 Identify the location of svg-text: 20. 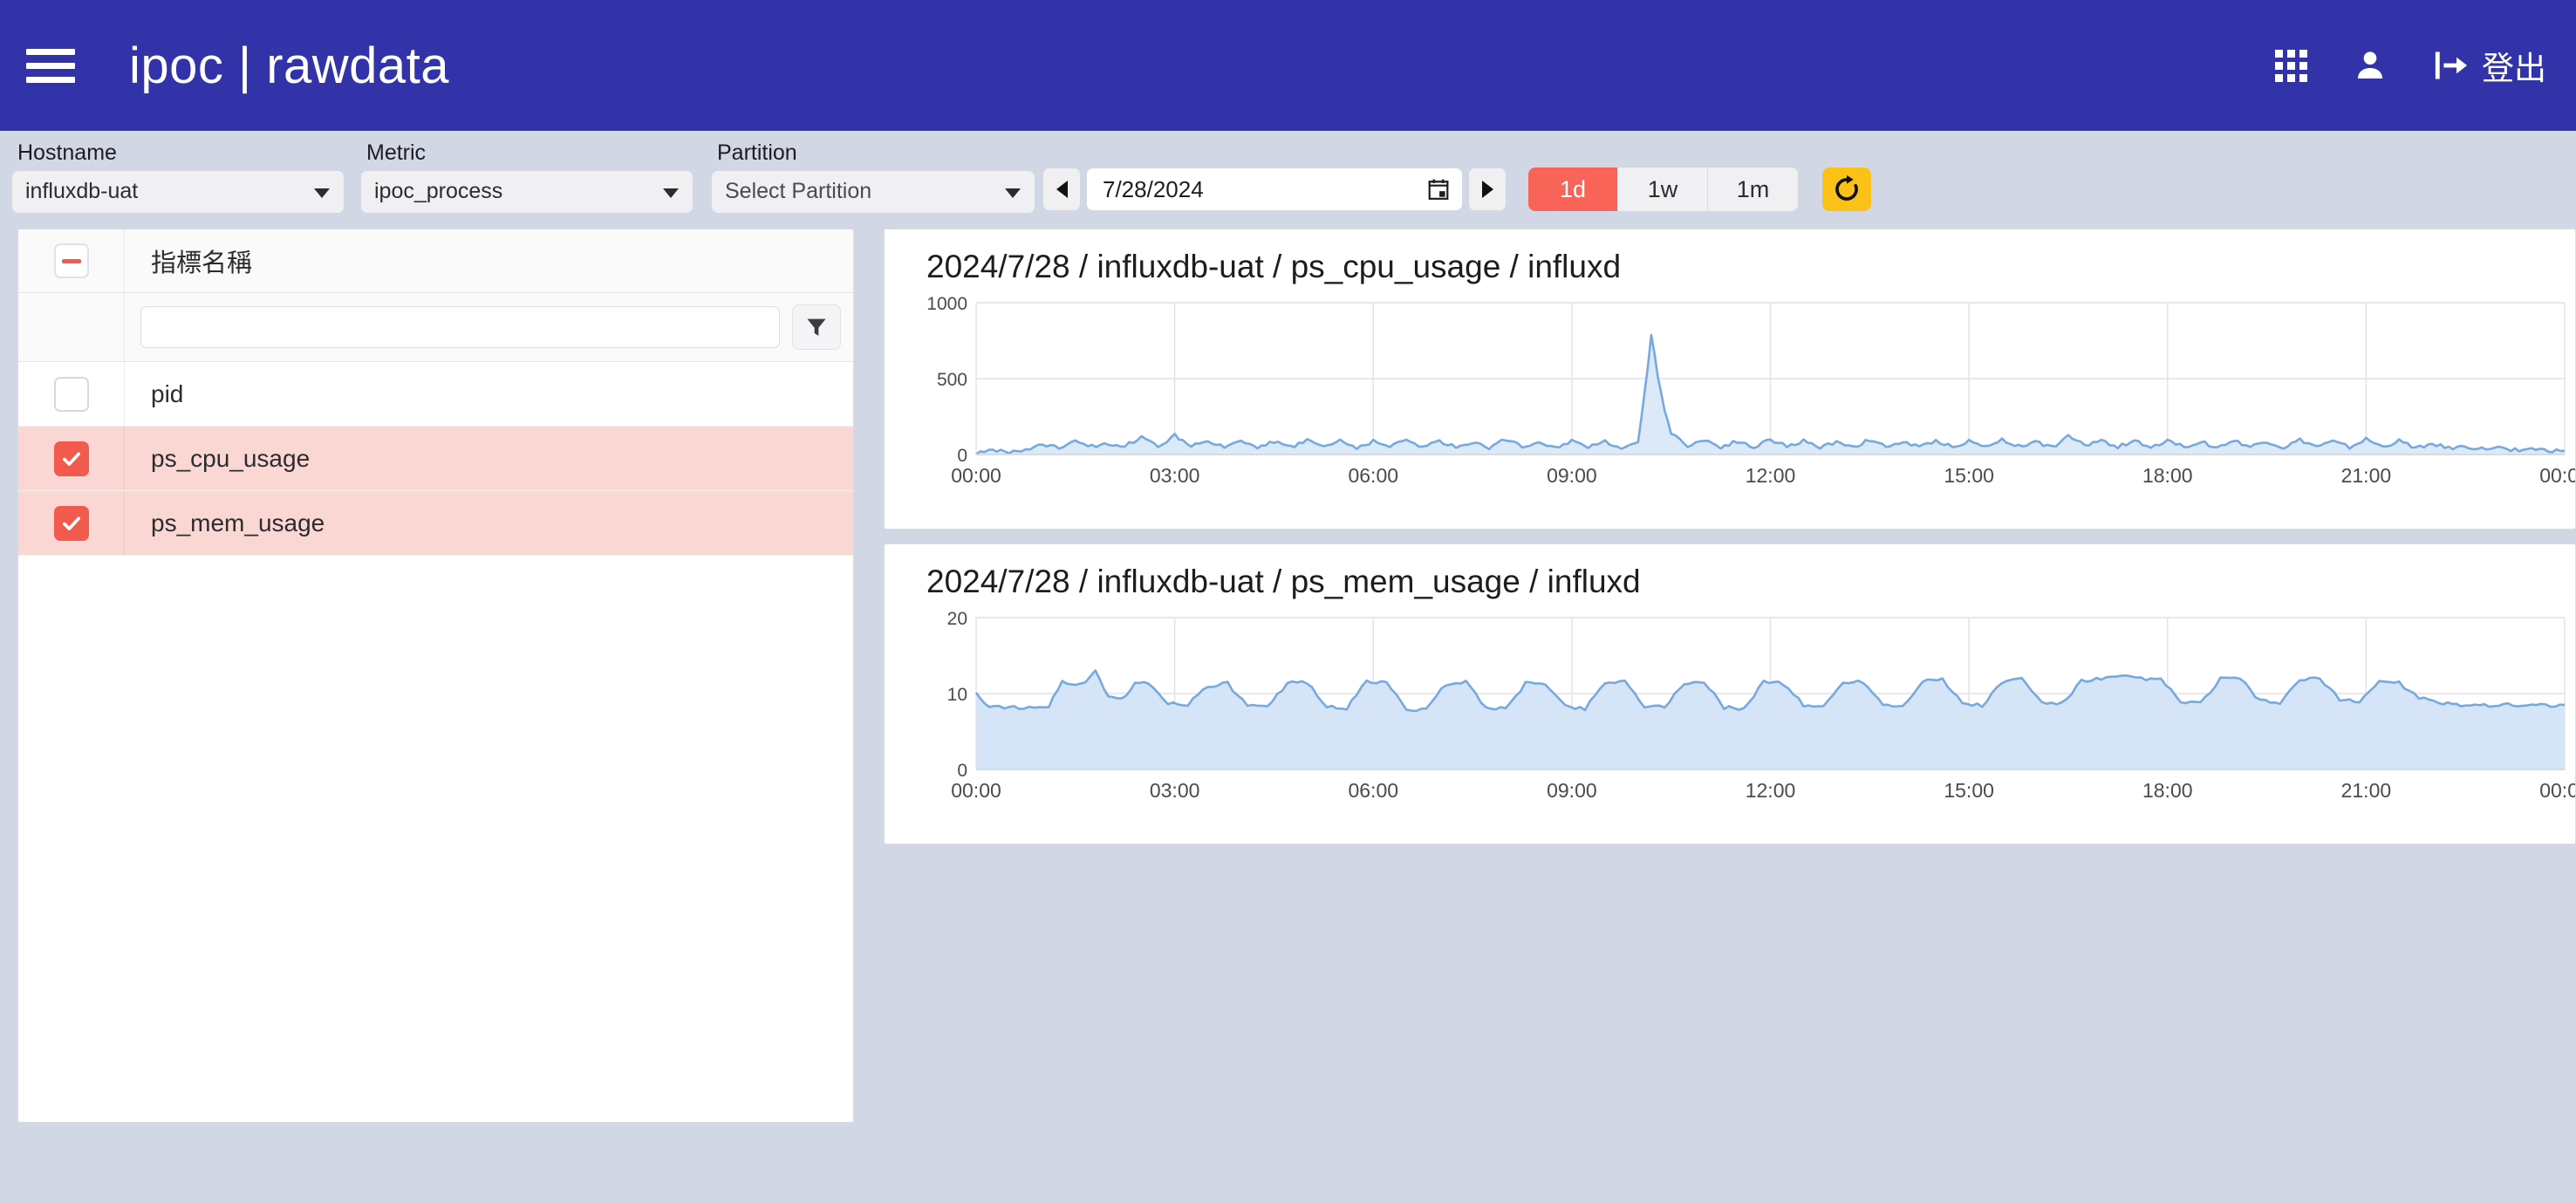
(957, 619).